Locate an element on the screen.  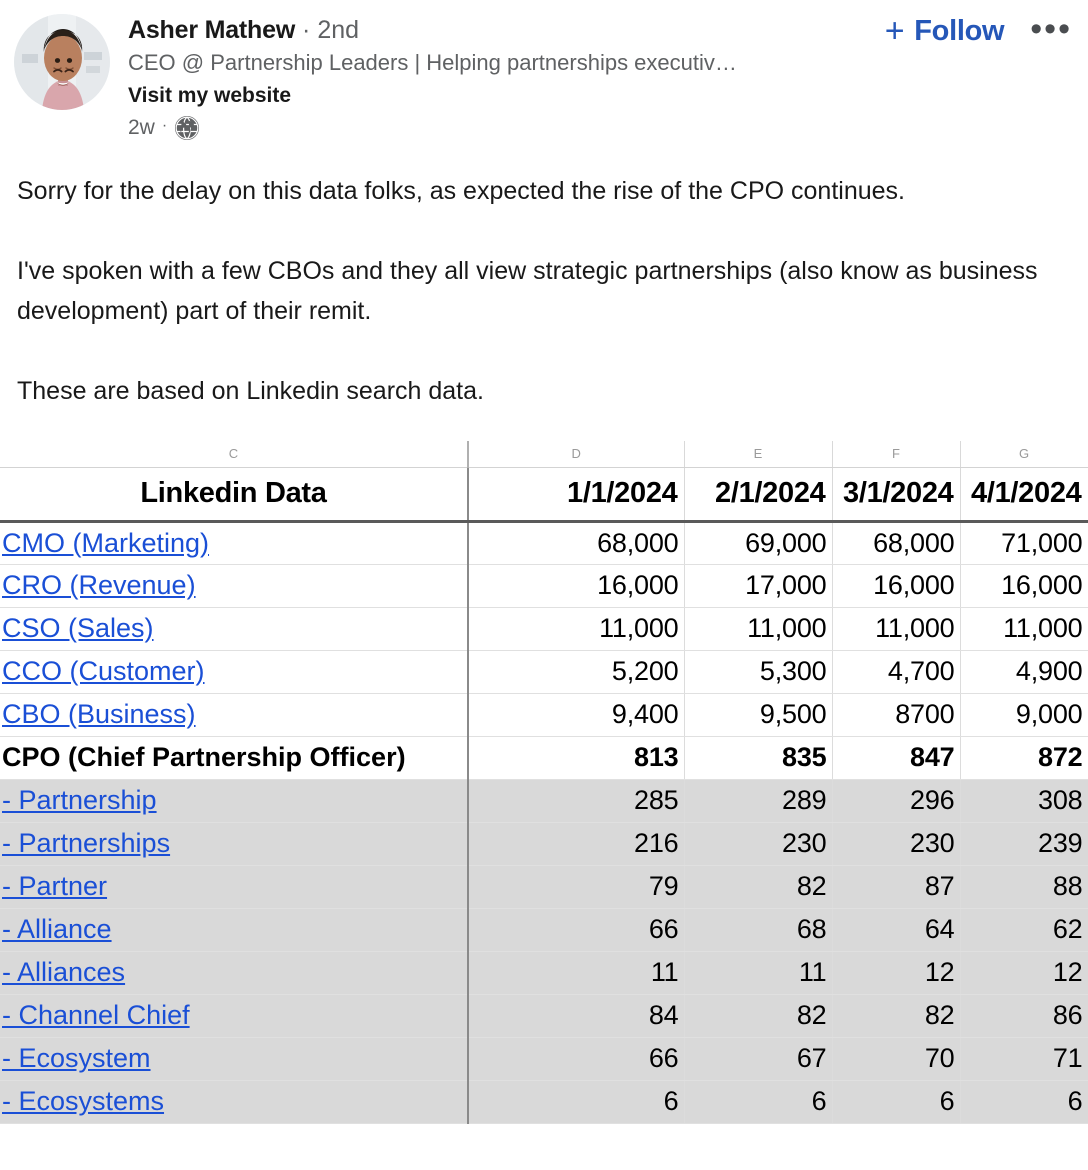
row-value-cell: 70 is located at coordinates (896, 1059).